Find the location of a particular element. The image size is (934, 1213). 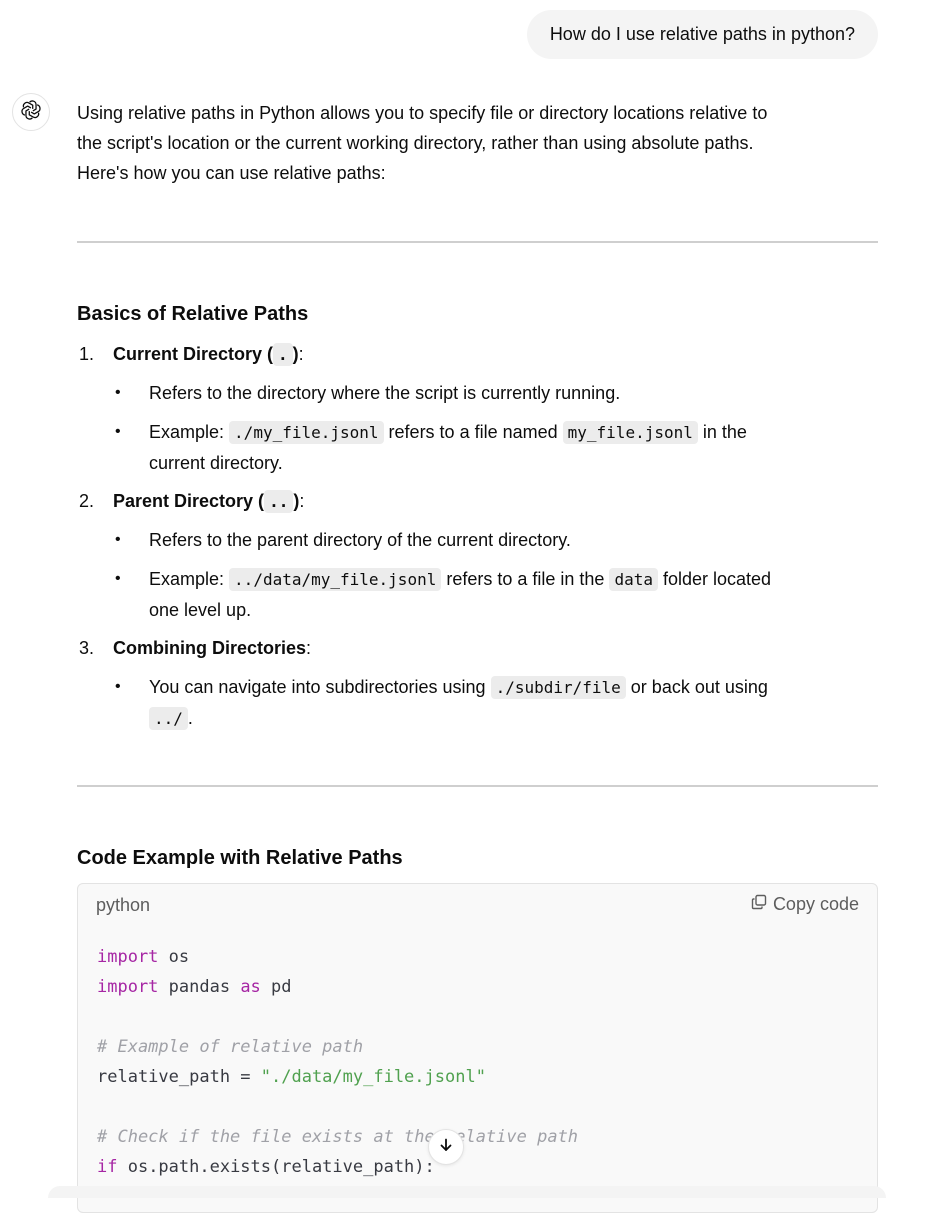

code-text: pd is located at coordinates (276, 987).